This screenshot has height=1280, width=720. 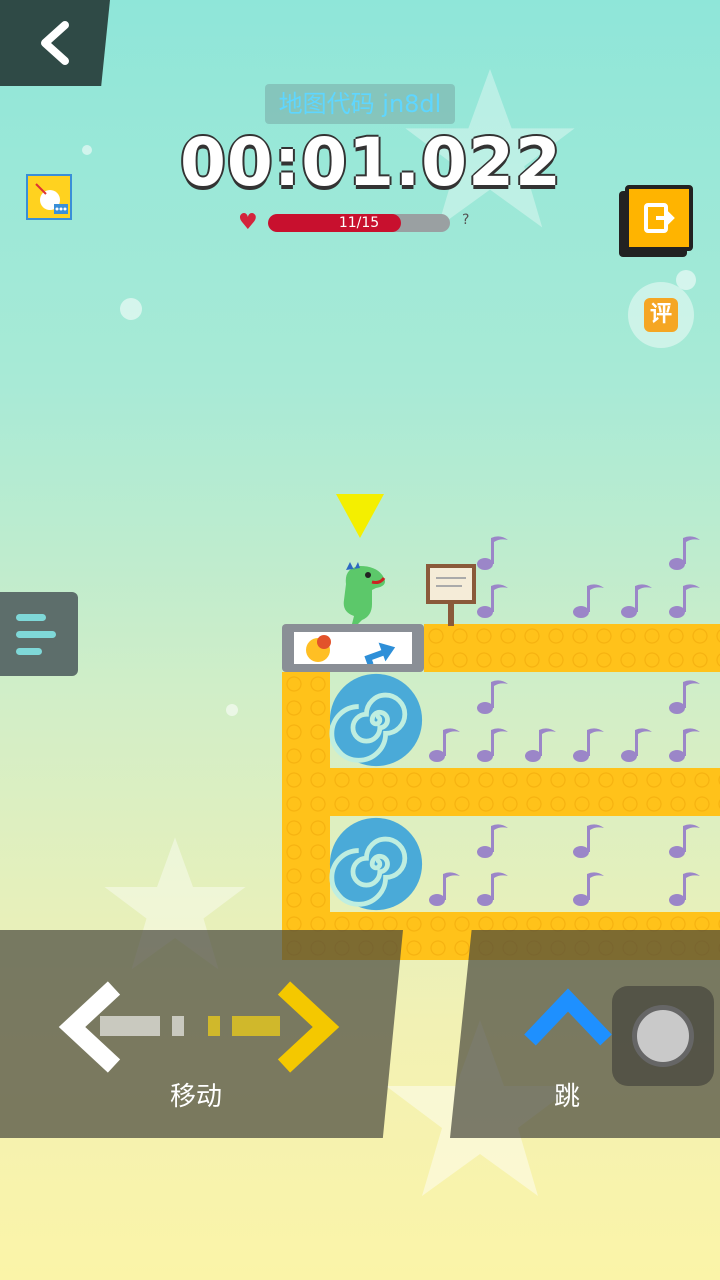 What do you see at coordinates (567, 1097) in the screenshot?
I see `jump-label: 跳` at bounding box center [567, 1097].